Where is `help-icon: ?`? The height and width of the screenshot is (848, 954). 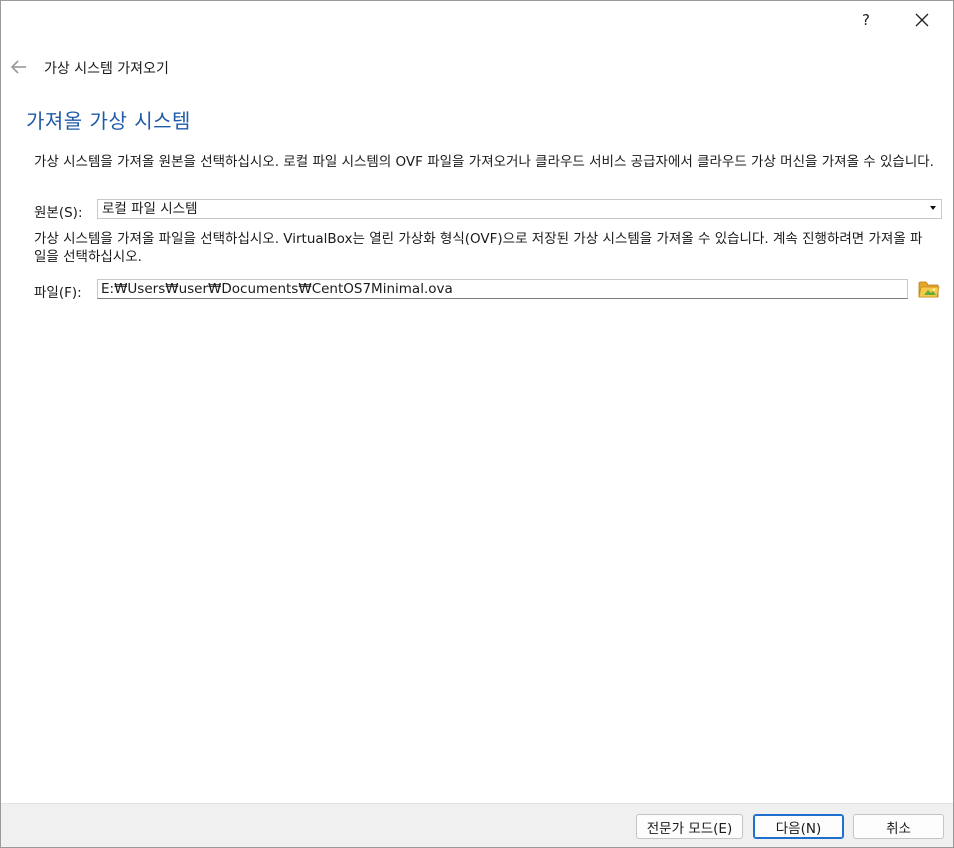
help-icon: ? is located at coordinates (866, 20).